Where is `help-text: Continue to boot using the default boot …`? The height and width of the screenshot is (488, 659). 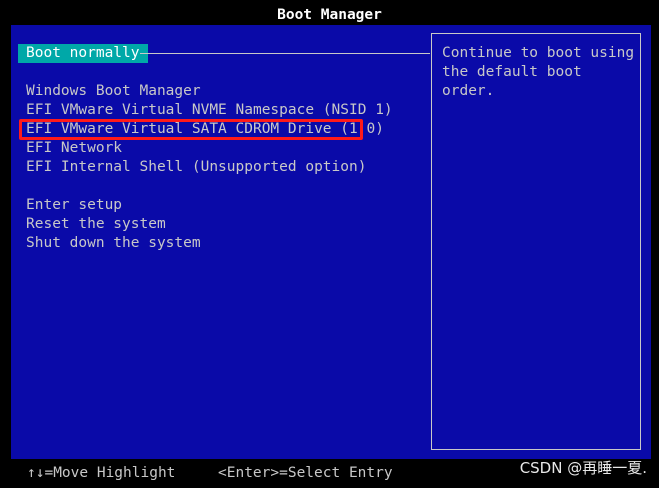 help-text: Continue to boot using the default boot … is located at coordinates (542, 72).